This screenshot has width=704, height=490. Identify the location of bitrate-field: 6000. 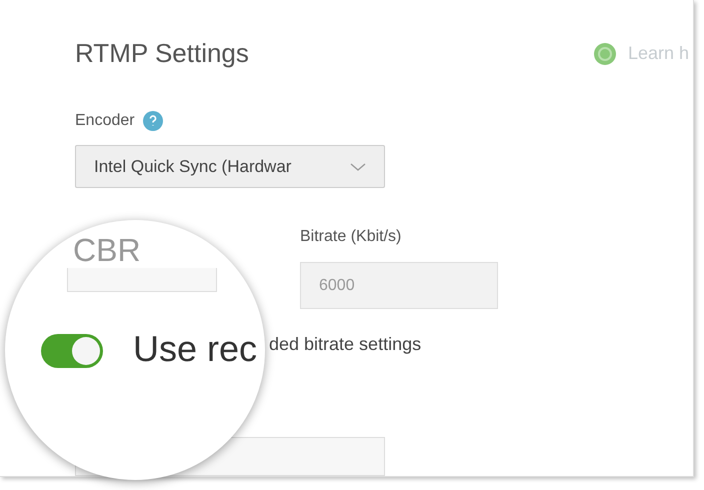
(399, 286).